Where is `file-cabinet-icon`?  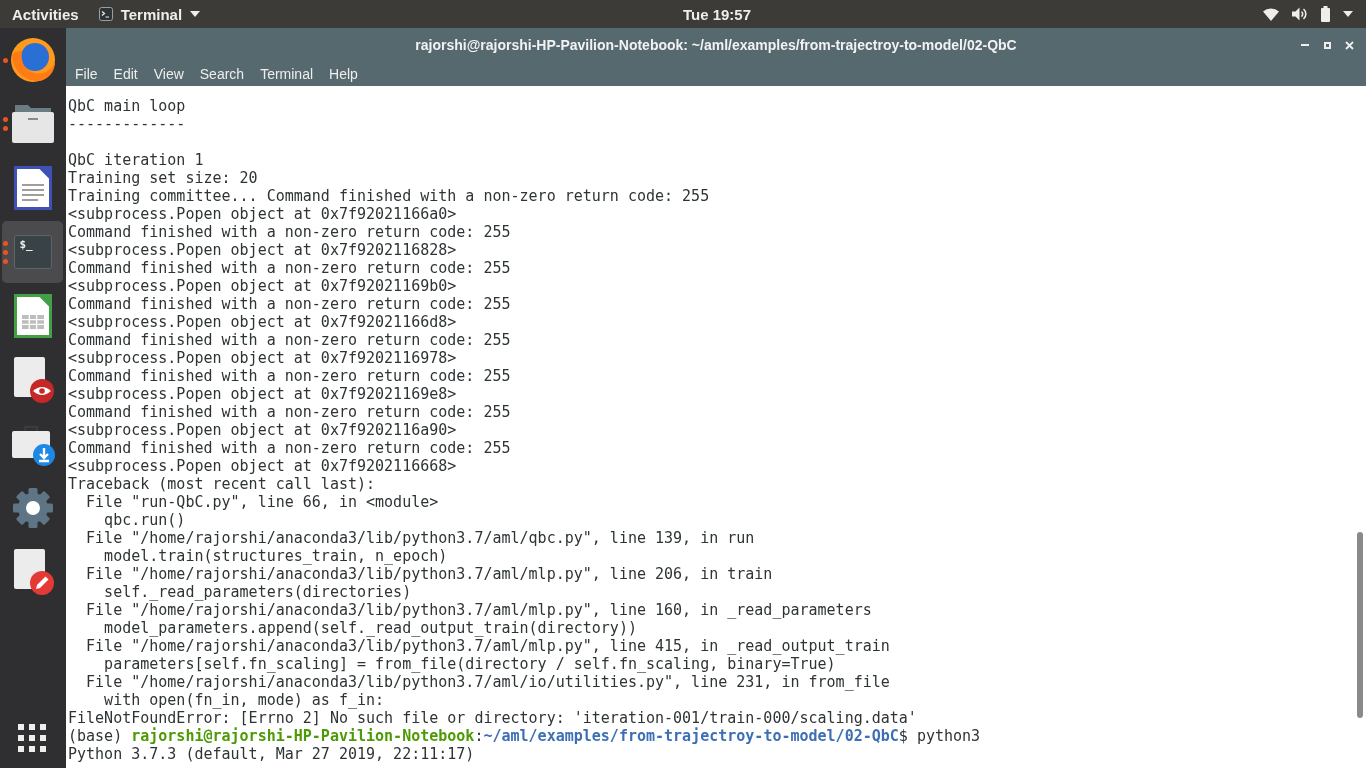
file-cabinet-icon is located at coordinates (32, 124).